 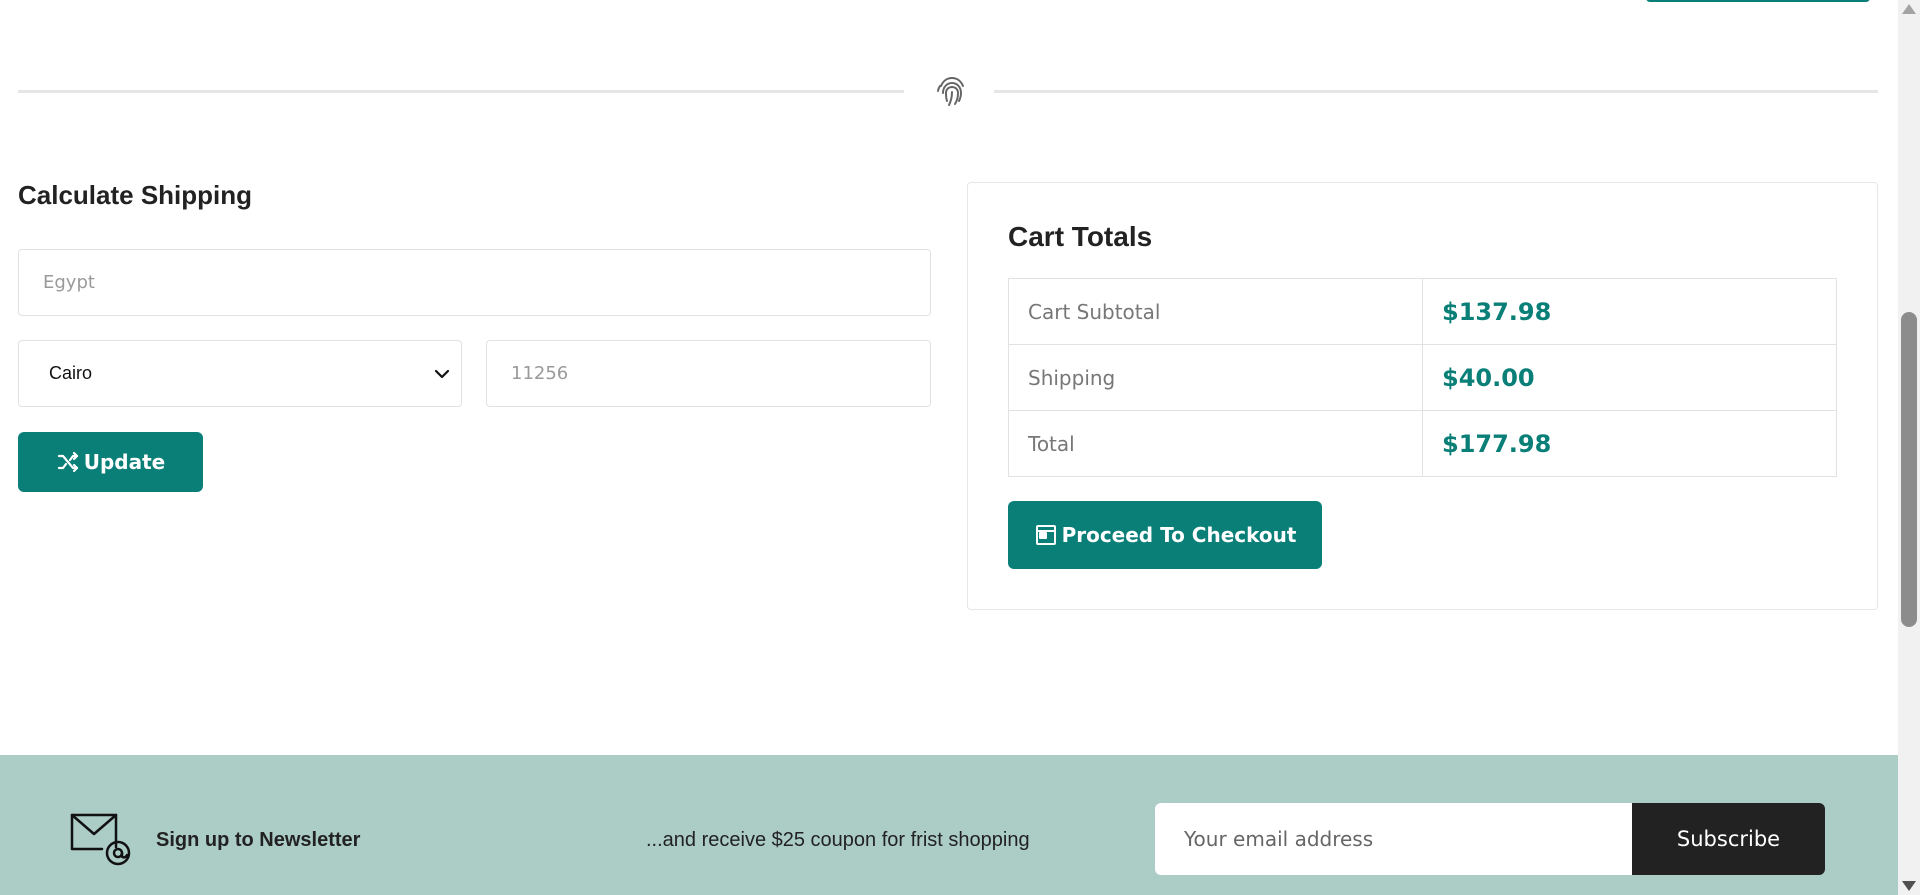 I want to click on zip-input: 11256, so click(x=708, y=373).